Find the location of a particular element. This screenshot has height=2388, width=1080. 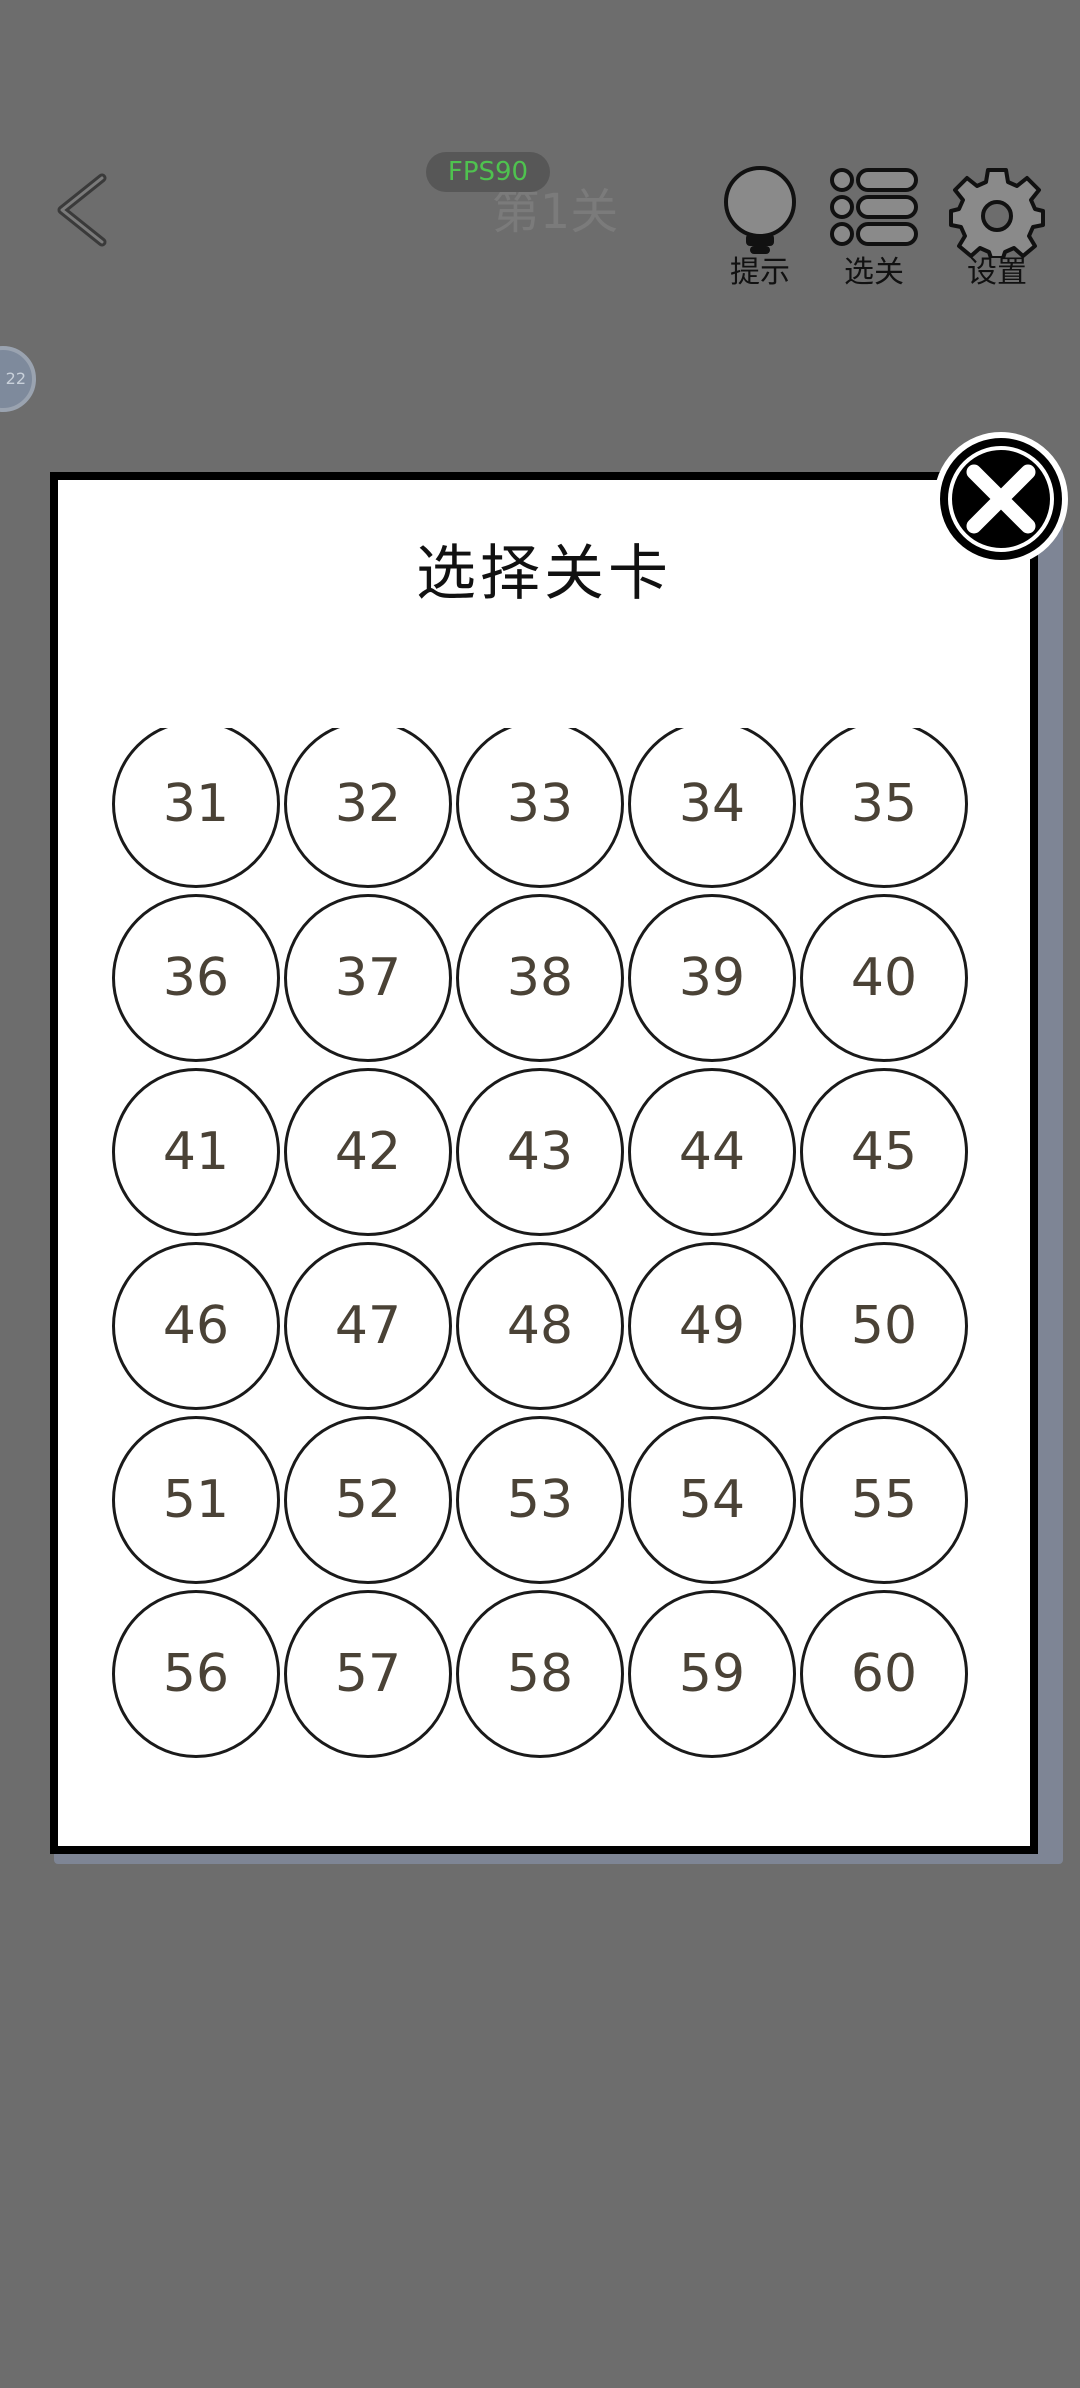

close-icon is located at coordinates (1001, 499).